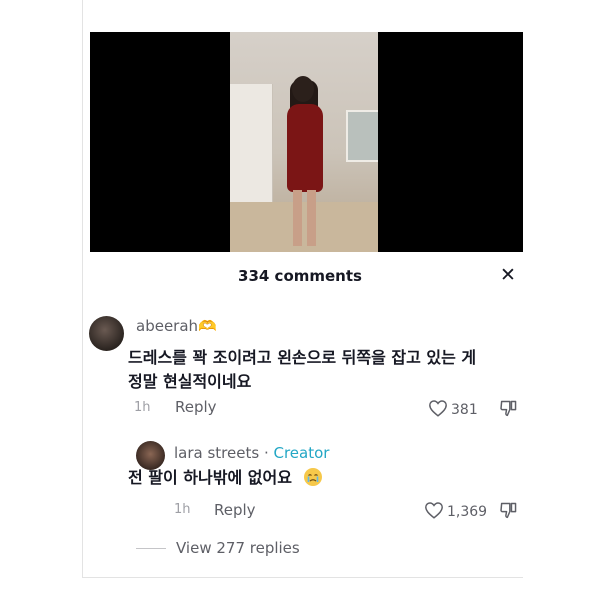  Describe the element at coordinates (142, 407) in the screenshot. I see `comment-time: 1h` at that location.